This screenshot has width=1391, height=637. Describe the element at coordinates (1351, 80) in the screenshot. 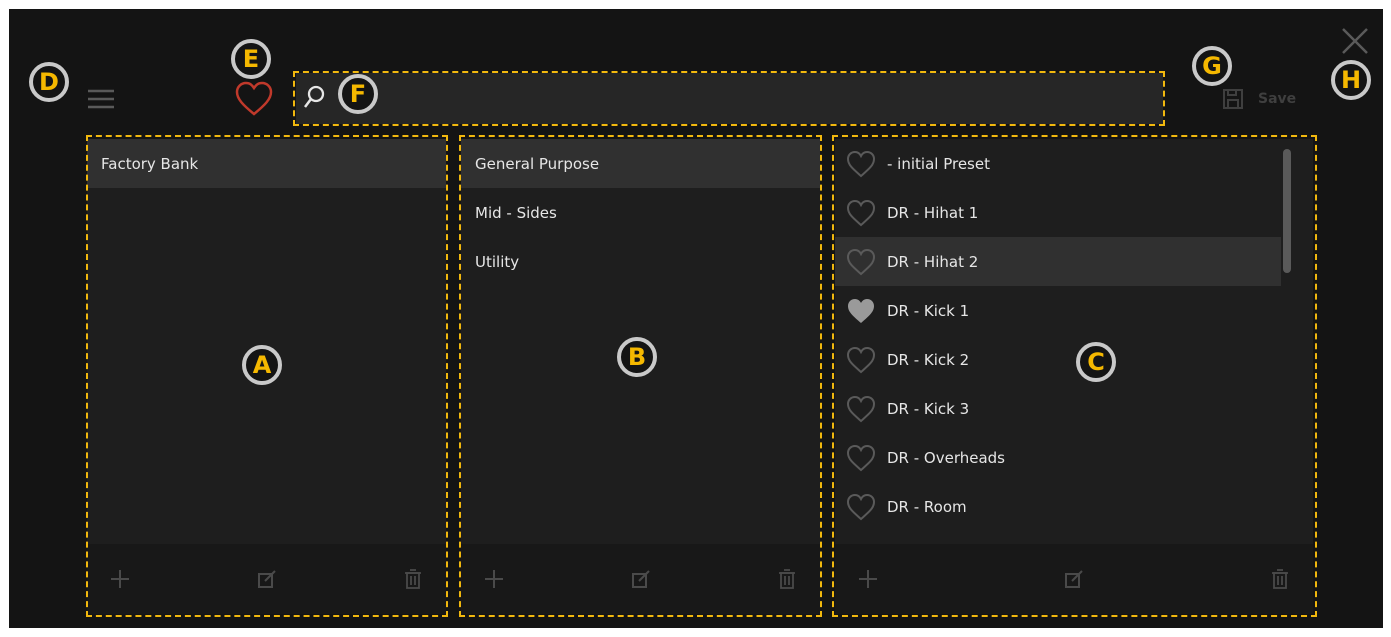

I see `callout-h: H` at that location.